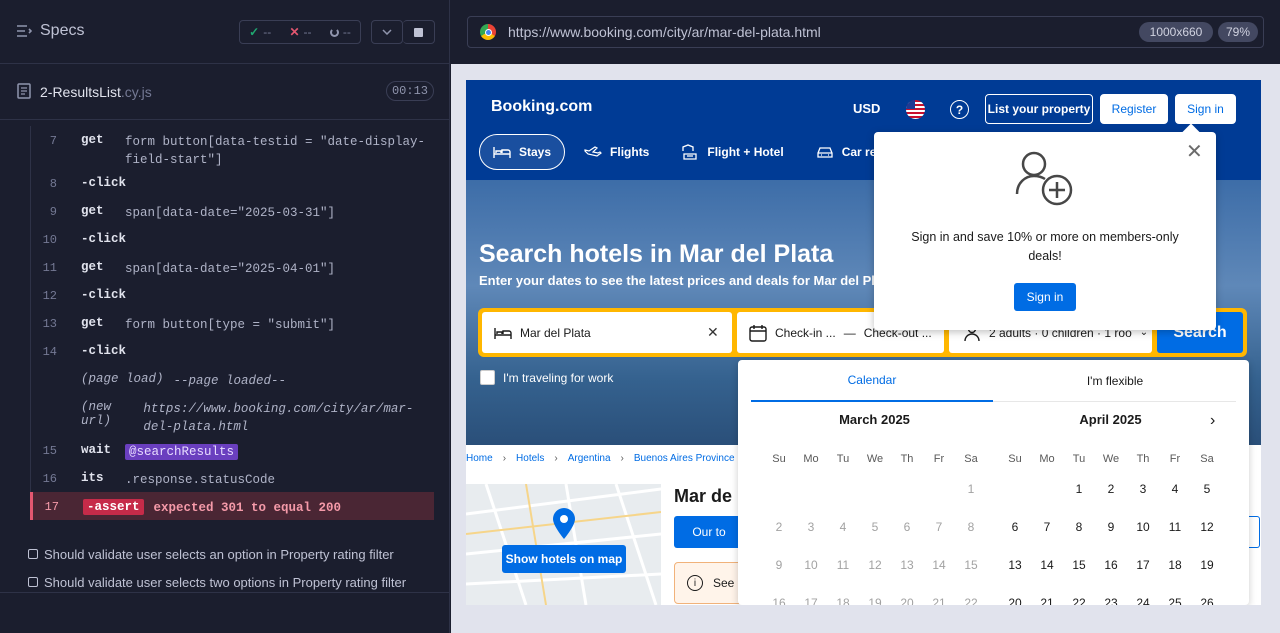  I want to click on test-status-icon, so click(33, 554).